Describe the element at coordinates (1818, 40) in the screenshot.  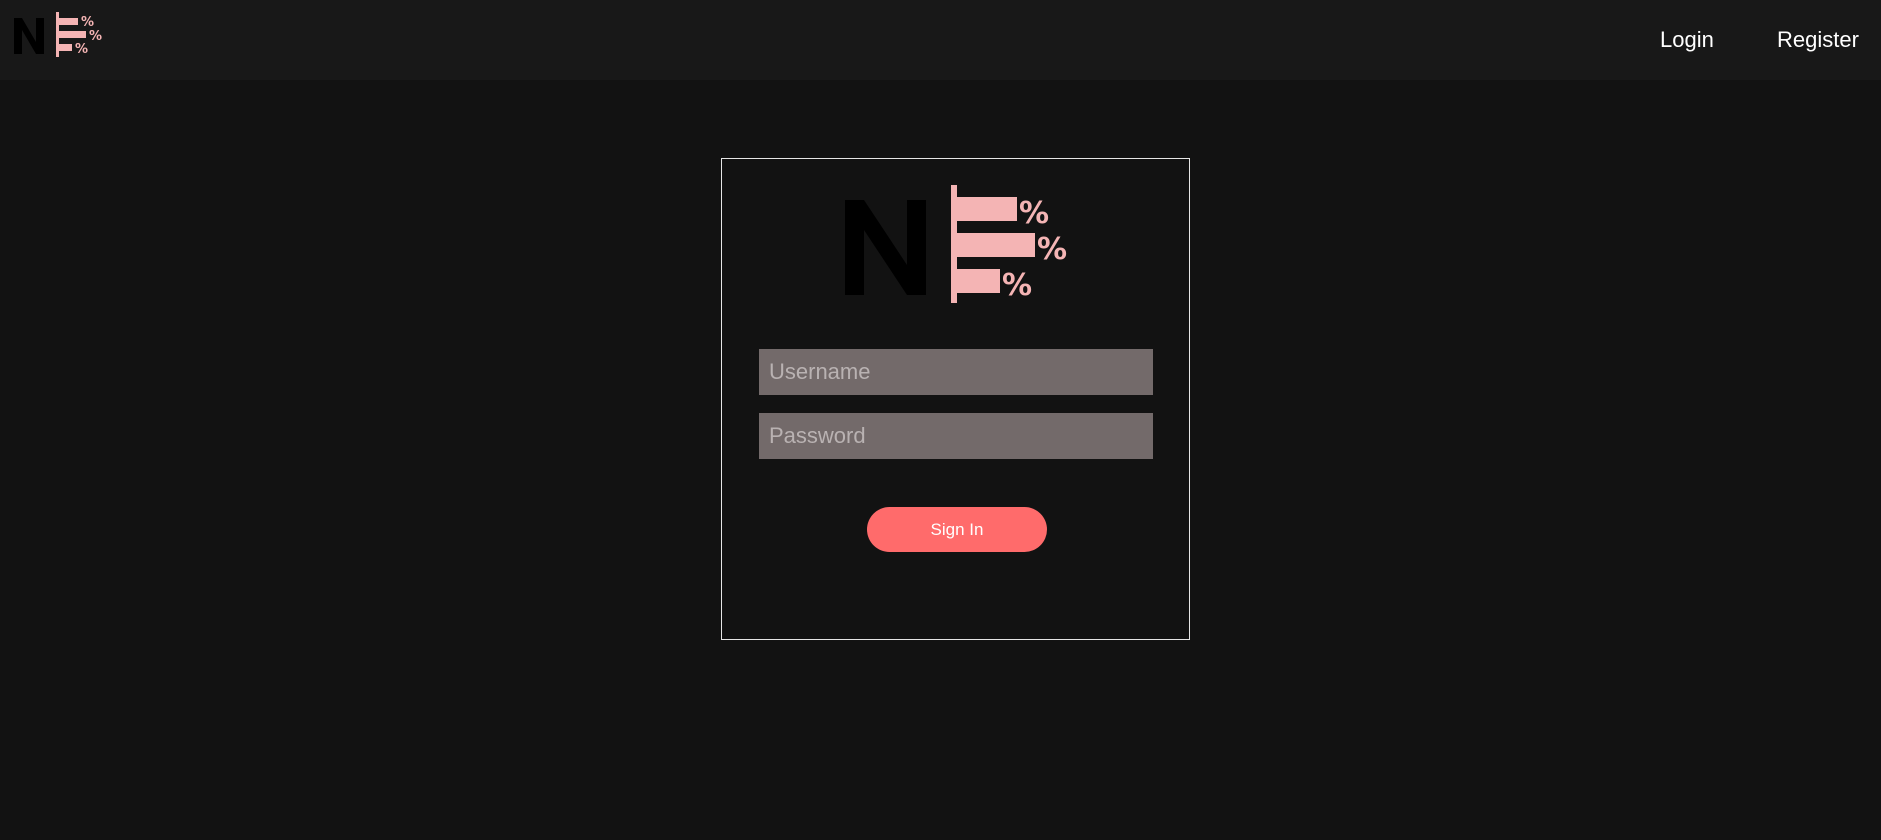
I see `nav-register-link: Register` at that location.